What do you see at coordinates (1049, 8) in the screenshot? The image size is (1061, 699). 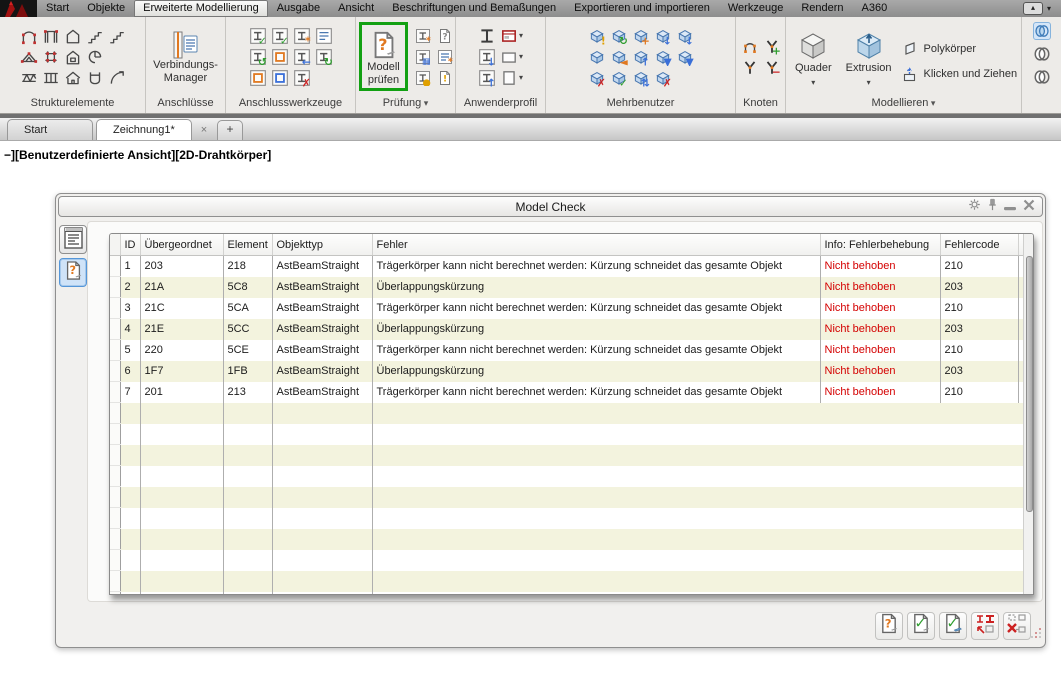 I see `ribbon-toggle-caret-icon: ▾` at bounding box center [1049, 8].